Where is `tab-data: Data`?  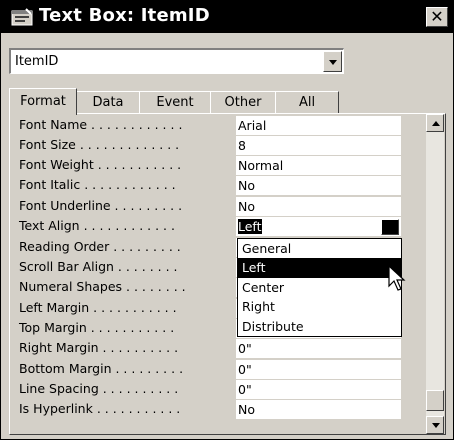
tab-data: Data is located at coordinates (108, 102).